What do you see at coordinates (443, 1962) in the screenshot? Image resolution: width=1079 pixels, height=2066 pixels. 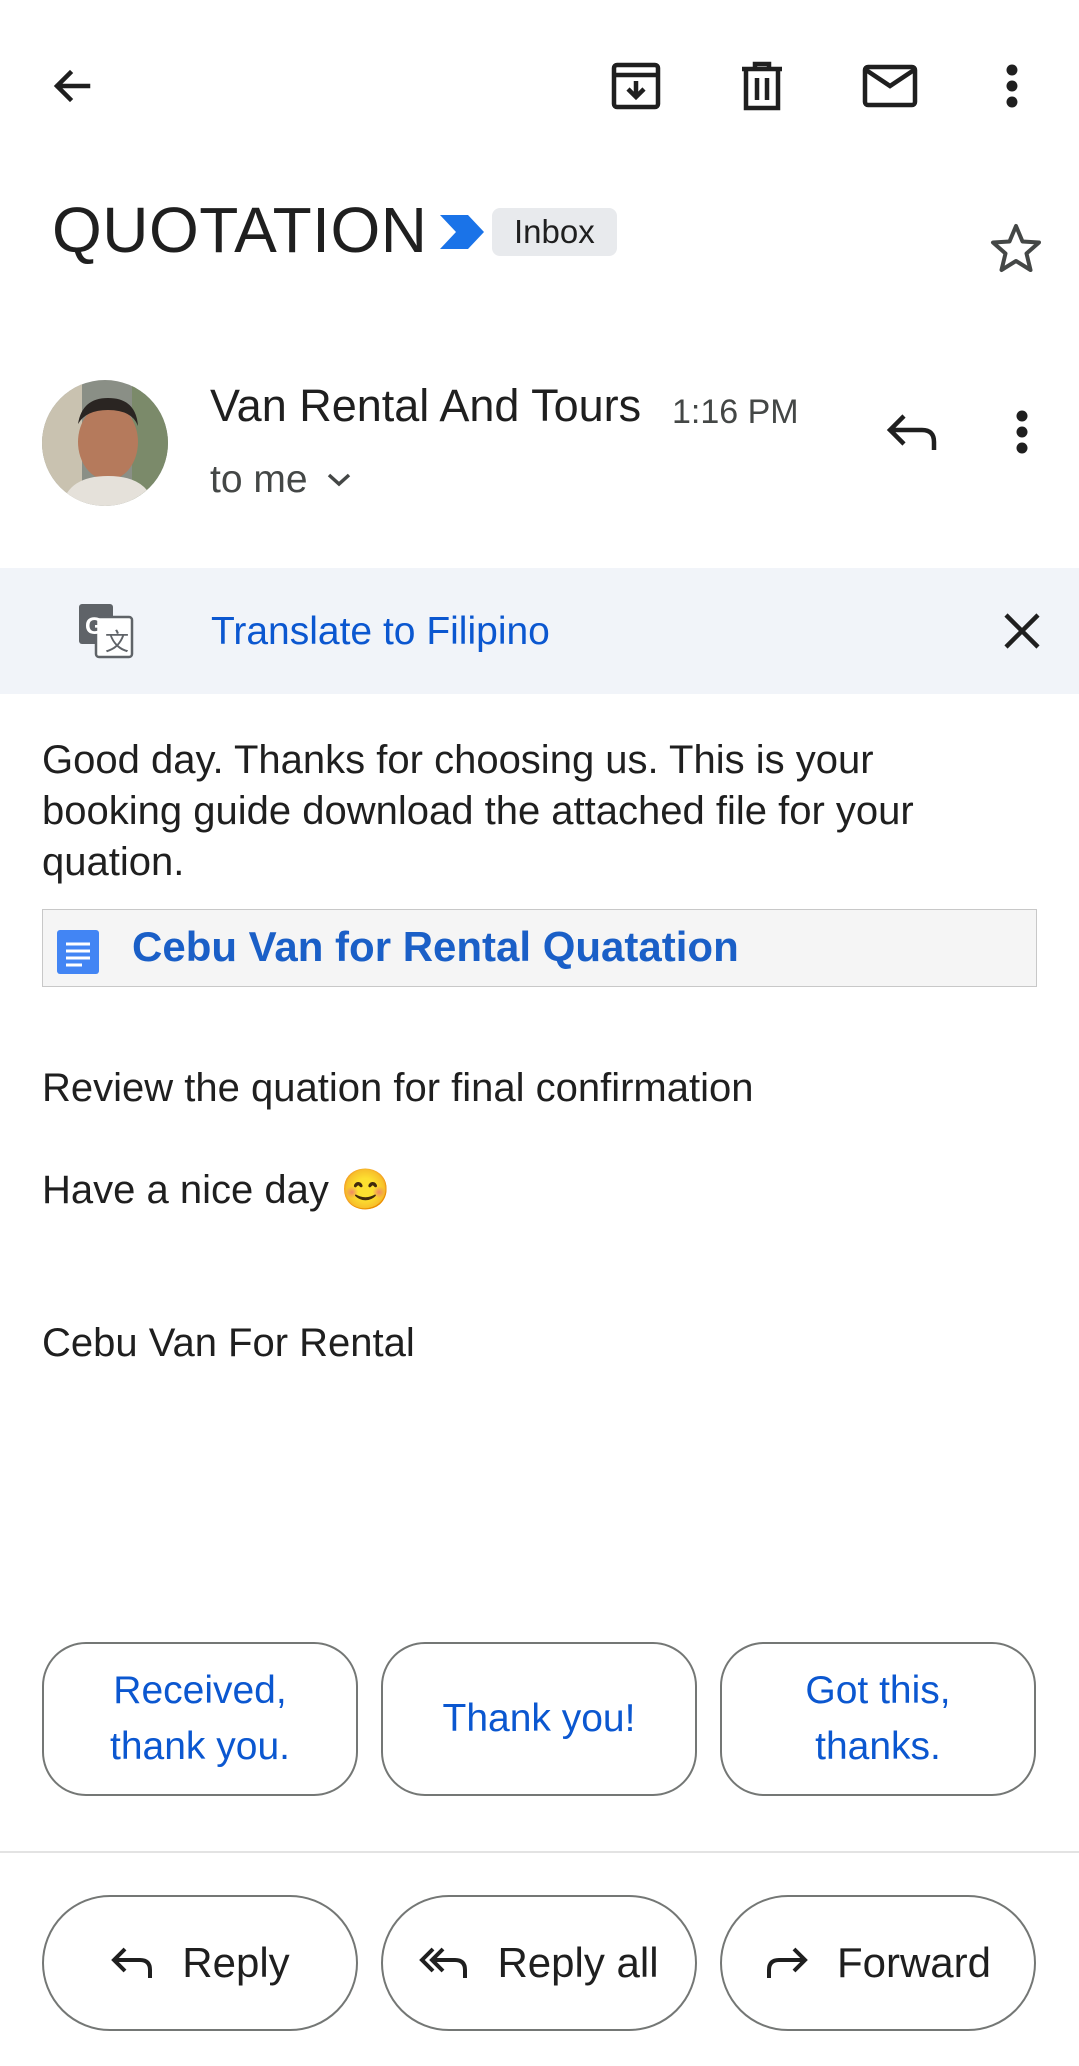 I see `reply-all-icon` at bounding box center [443, 1962].